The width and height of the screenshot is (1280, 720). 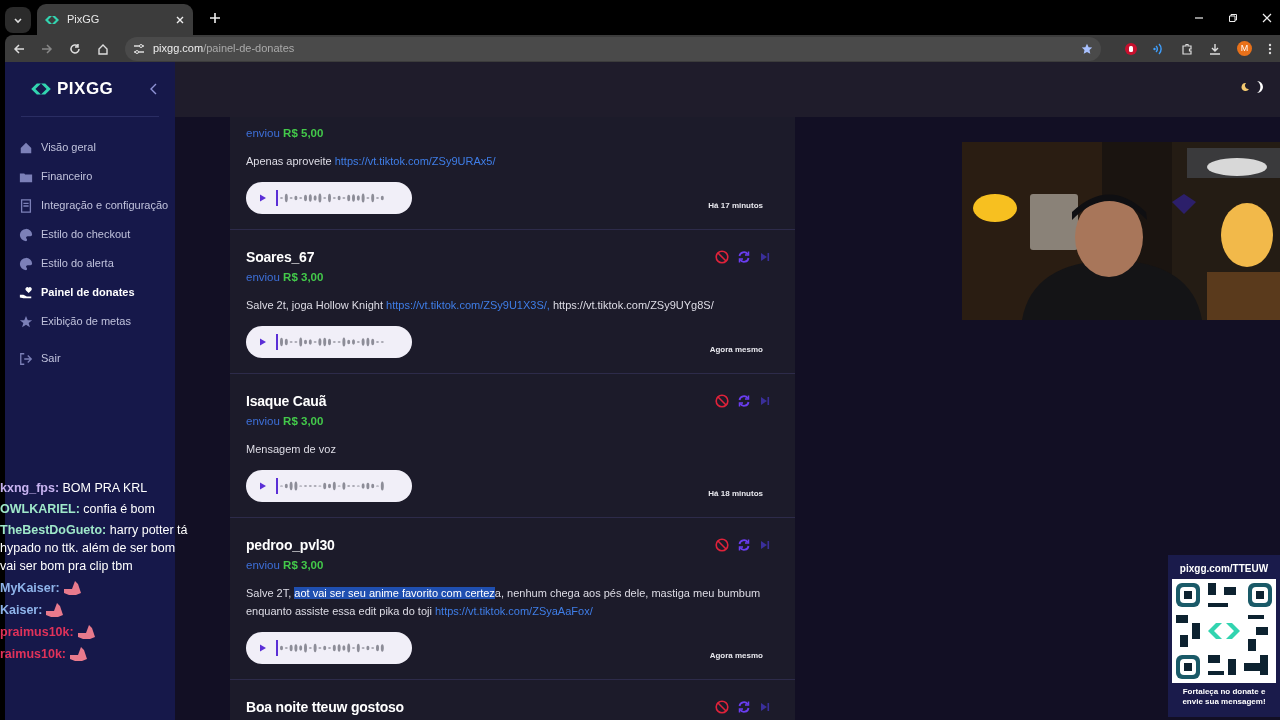 I want to click on menu-icon, so click(x=1270, y=48).